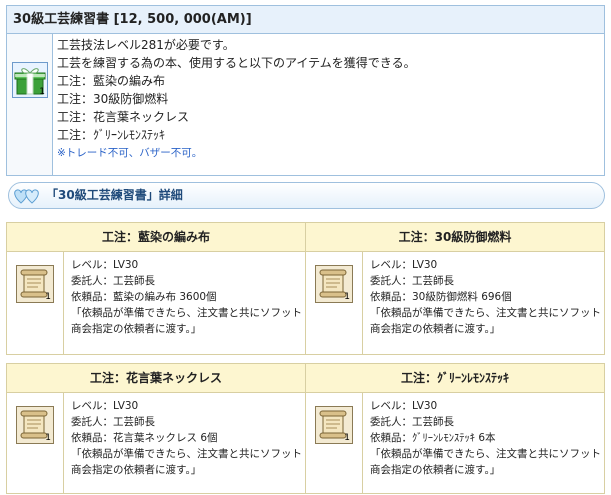 The width and height of the screenshot is (611, 495). I want to click on card-title: 工注：30級防御燃料, so click(455, 237).